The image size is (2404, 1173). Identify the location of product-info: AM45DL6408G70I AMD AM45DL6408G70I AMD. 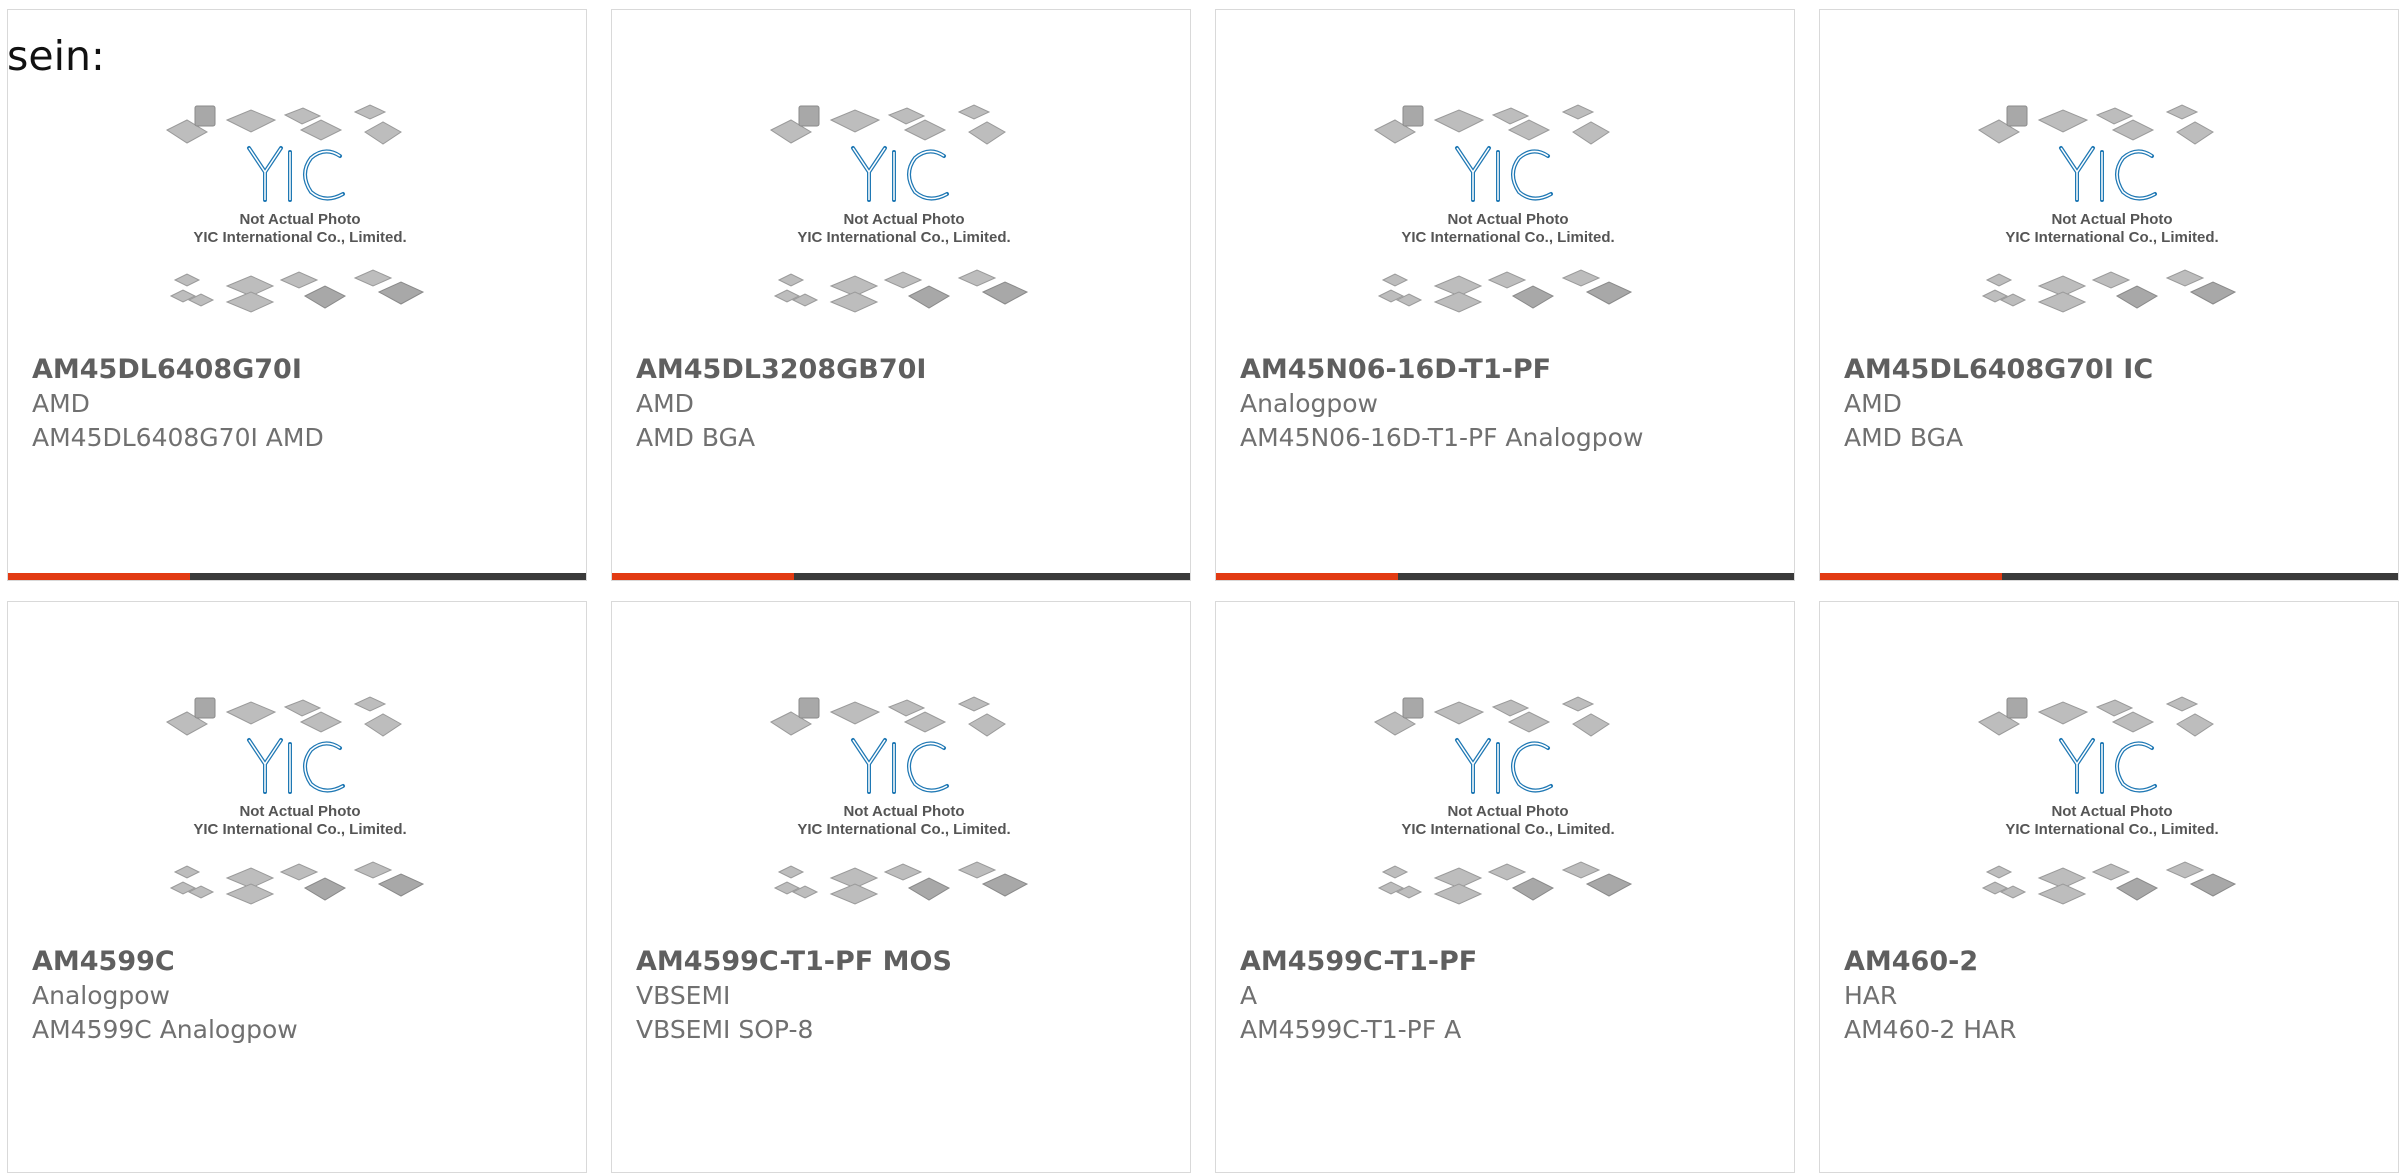
(299, 404).